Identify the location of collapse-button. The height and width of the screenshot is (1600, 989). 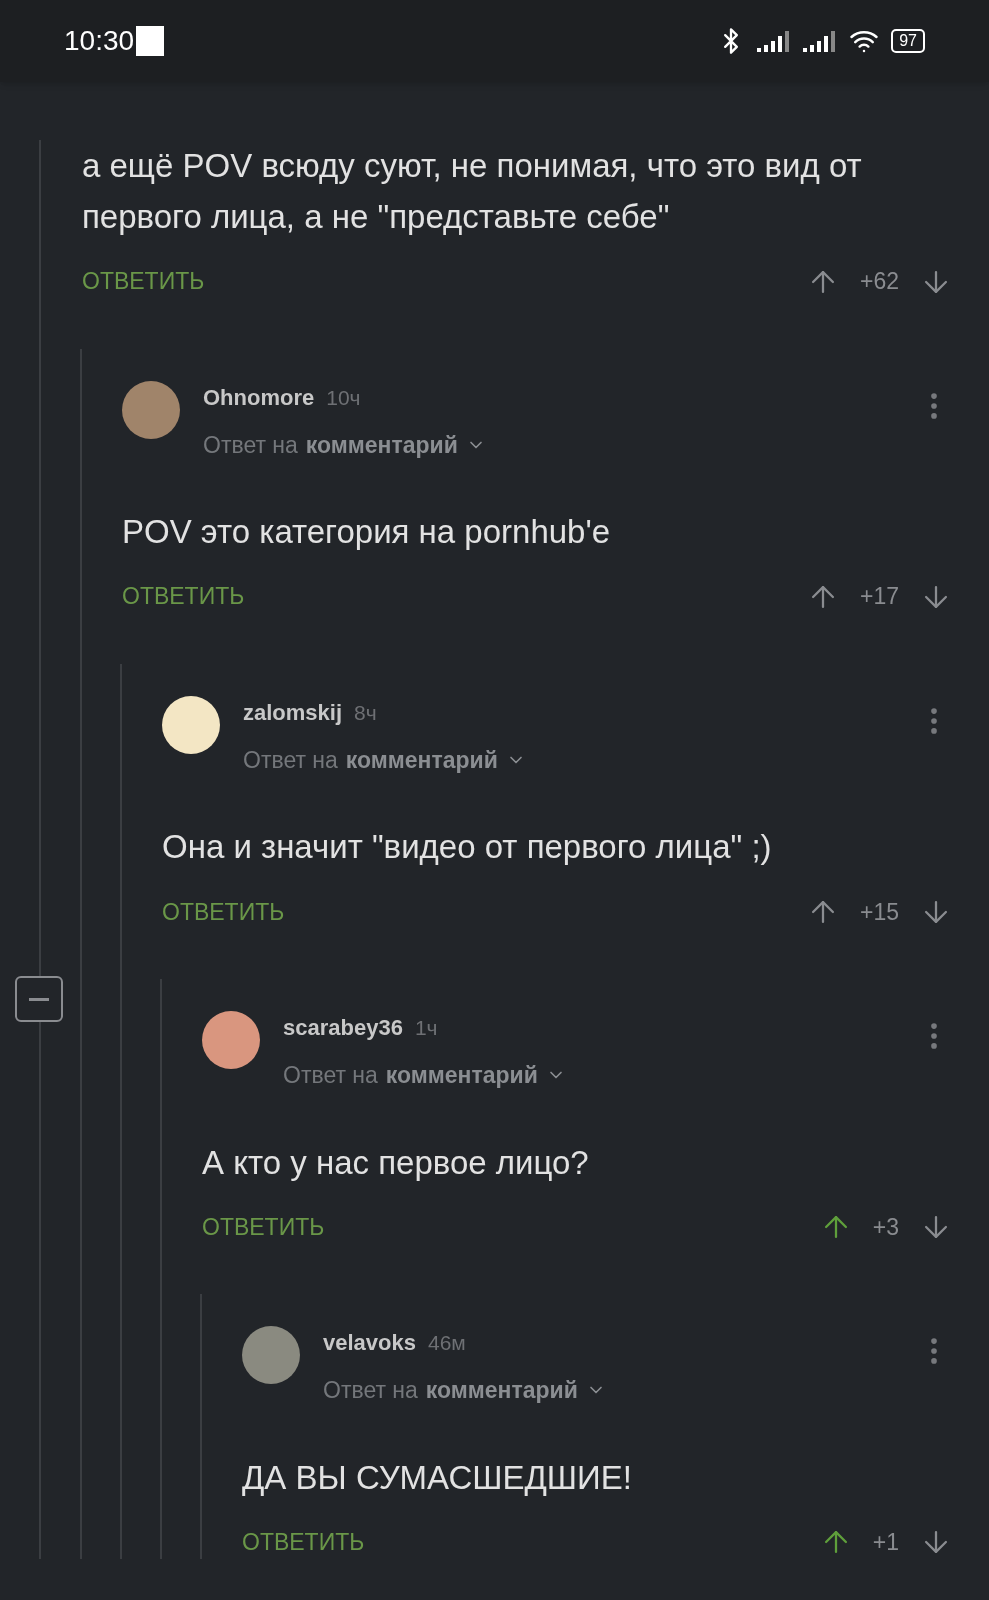
(39, 999).